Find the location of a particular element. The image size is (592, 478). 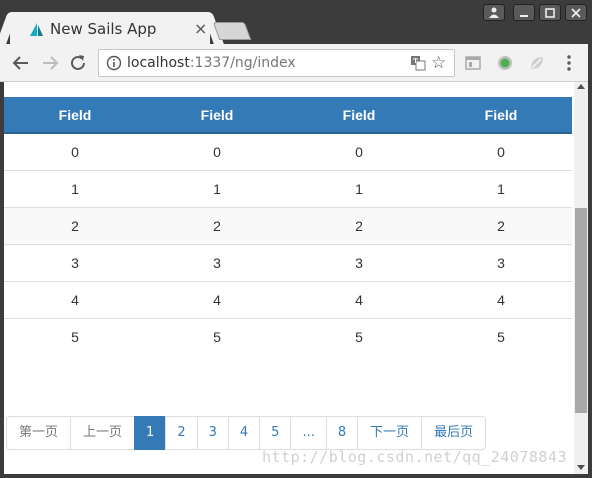

menu-icon is located at coordinates (569, 63).